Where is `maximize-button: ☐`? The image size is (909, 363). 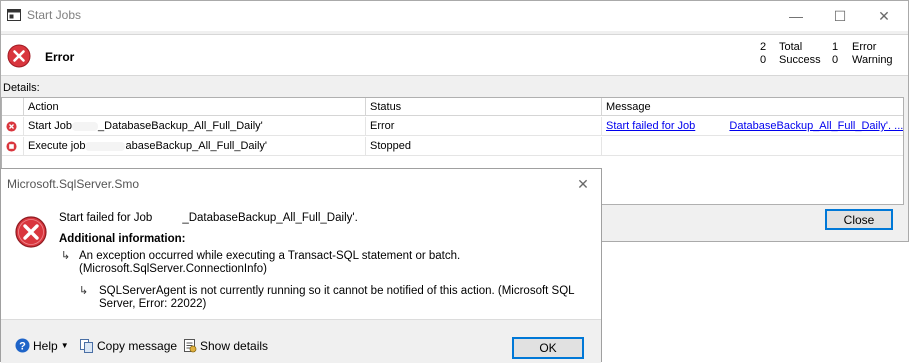
maximize-button: ☐ is located at coordinates (840, 16).